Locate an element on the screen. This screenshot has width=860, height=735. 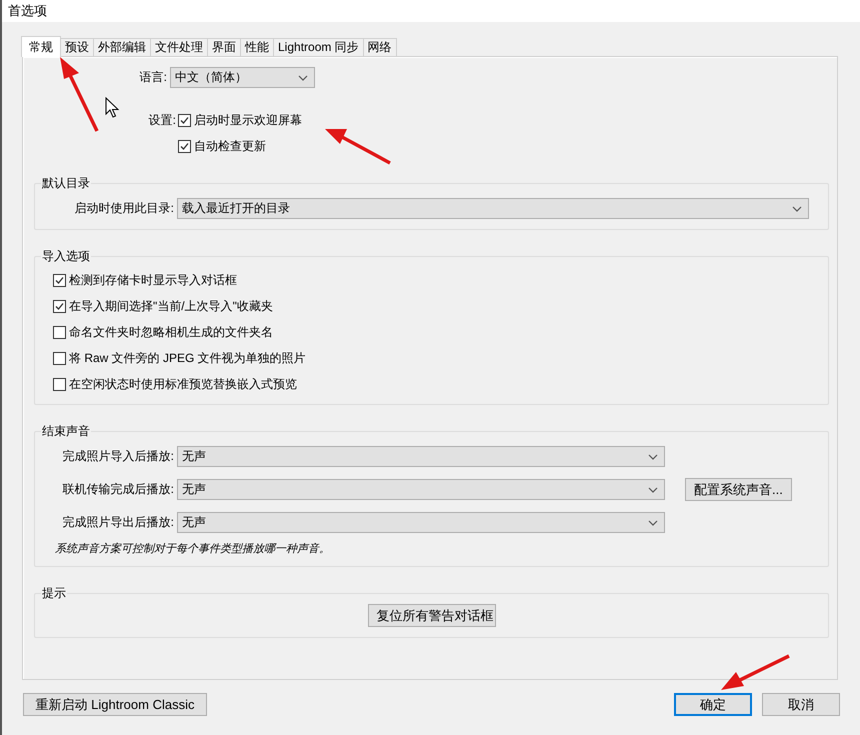
dropdown: 中文（简体） is located at coordinates (242, 77).